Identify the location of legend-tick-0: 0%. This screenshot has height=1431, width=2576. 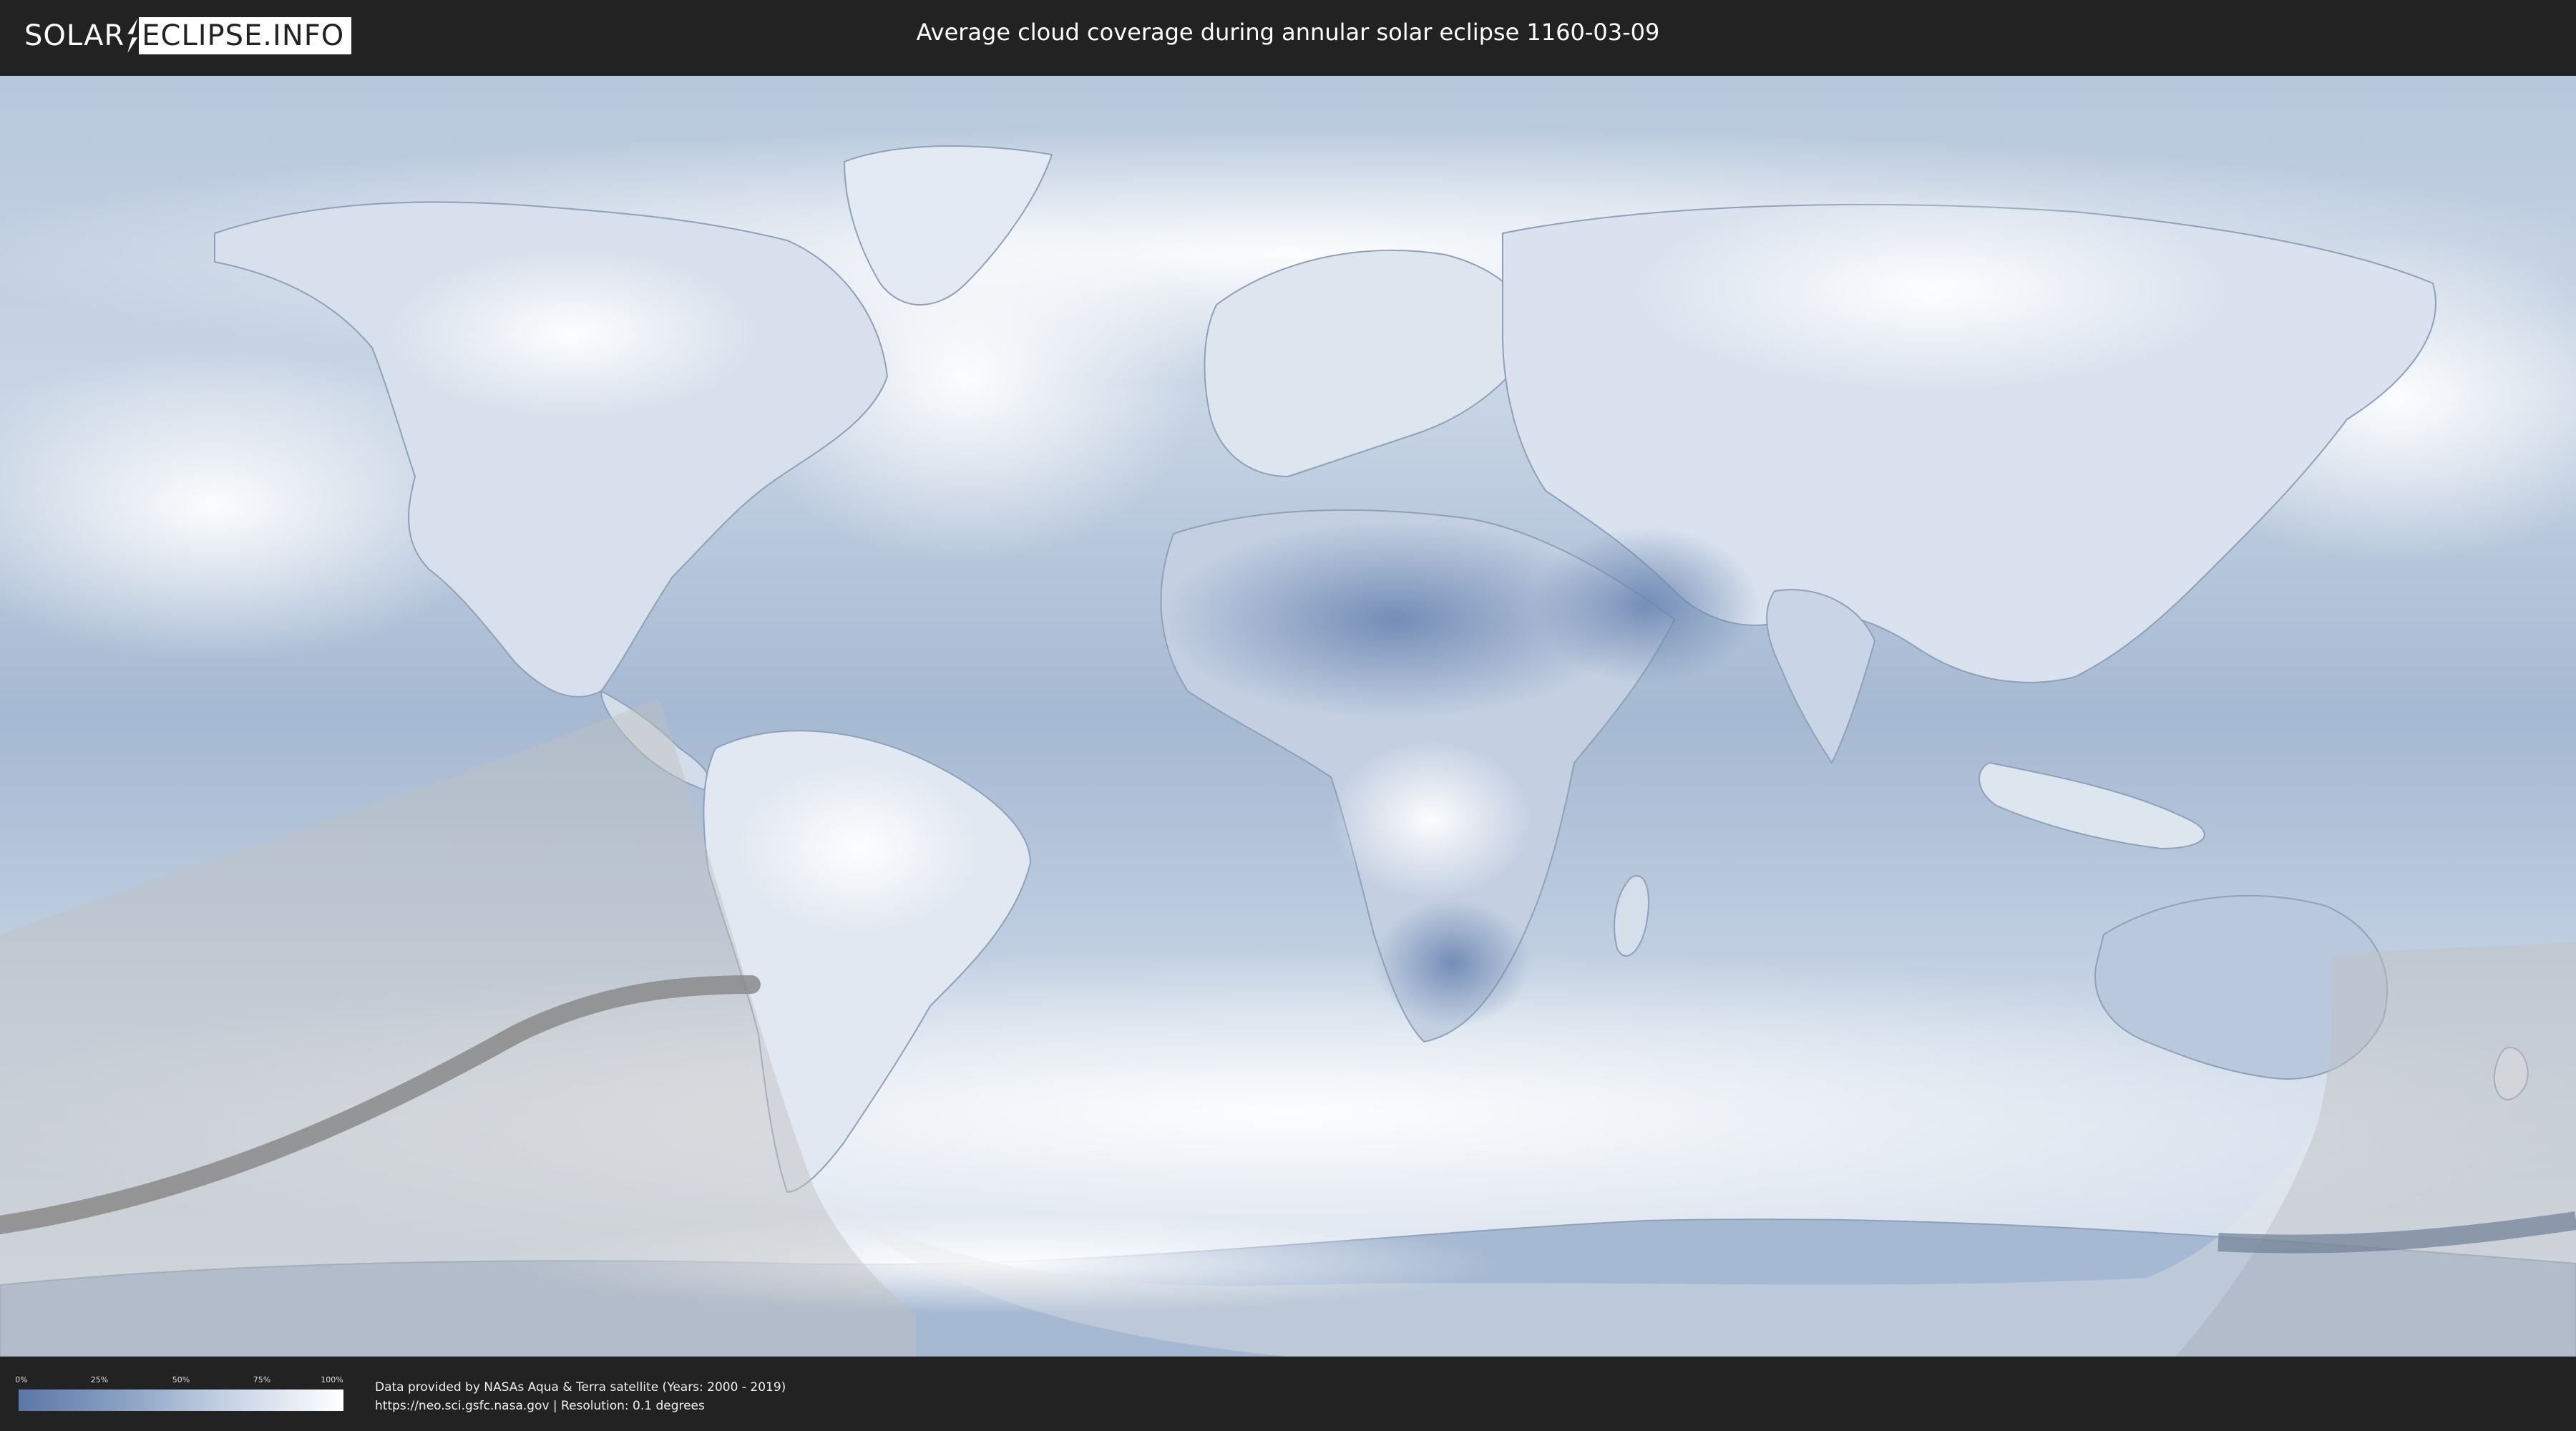
(21, 1379).